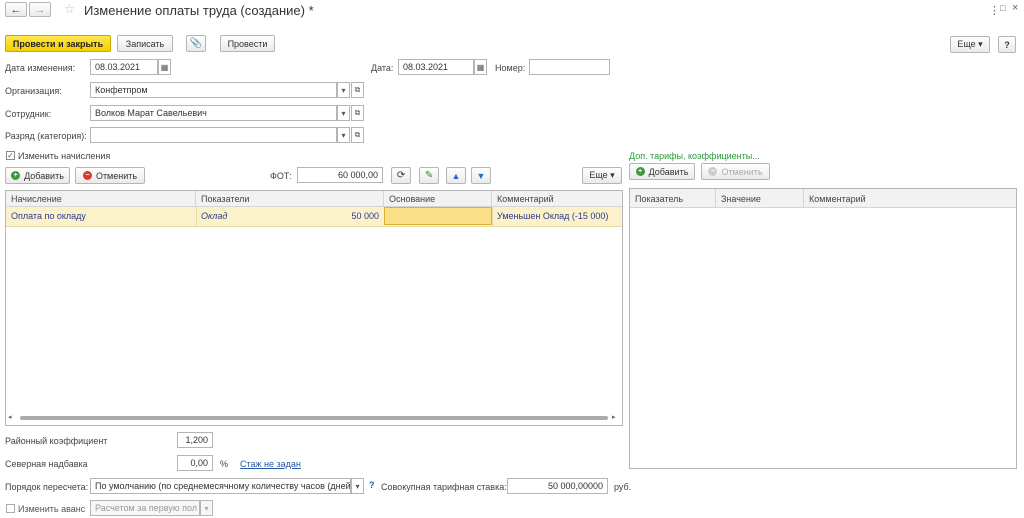  What do you see at coordinates (994, 10) in the screenshot?
I see `more-menu-icon: ⋮` at bounding box center [994, 10].